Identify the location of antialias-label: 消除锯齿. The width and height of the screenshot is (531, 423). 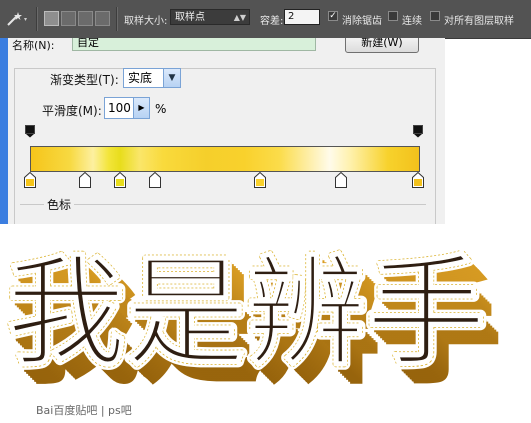
(362, 21).